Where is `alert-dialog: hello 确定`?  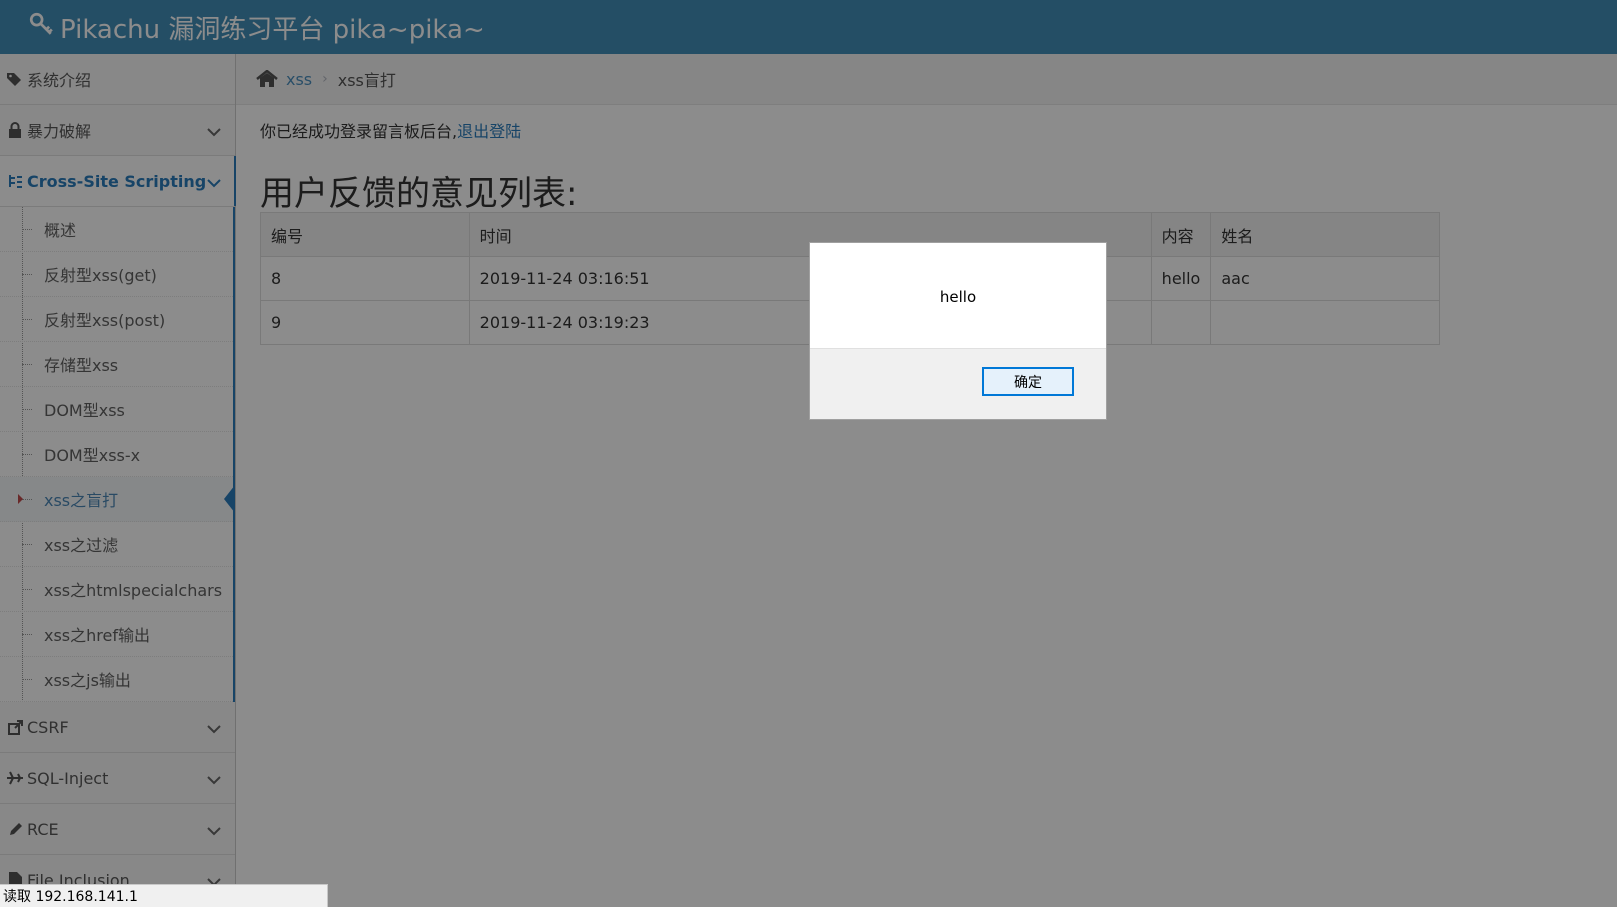
alert-dialog: hello 确定 is located at coordinates (958, 331).